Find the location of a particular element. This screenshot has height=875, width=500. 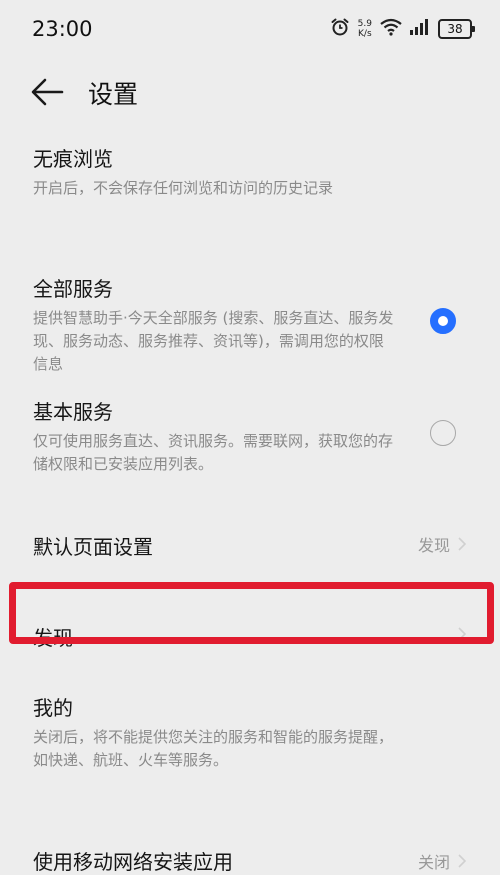

back-arrow-icon is located at coordinates (47, 92).